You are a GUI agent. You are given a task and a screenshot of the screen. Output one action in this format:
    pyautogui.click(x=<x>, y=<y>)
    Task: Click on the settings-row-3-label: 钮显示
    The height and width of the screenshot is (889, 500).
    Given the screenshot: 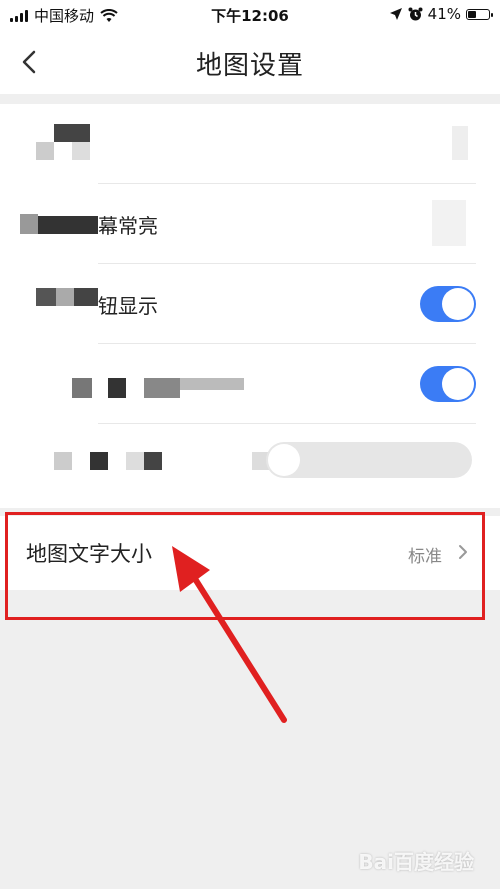 What is the action you would take?
    pyautogui.click(x=128, y=306)
    